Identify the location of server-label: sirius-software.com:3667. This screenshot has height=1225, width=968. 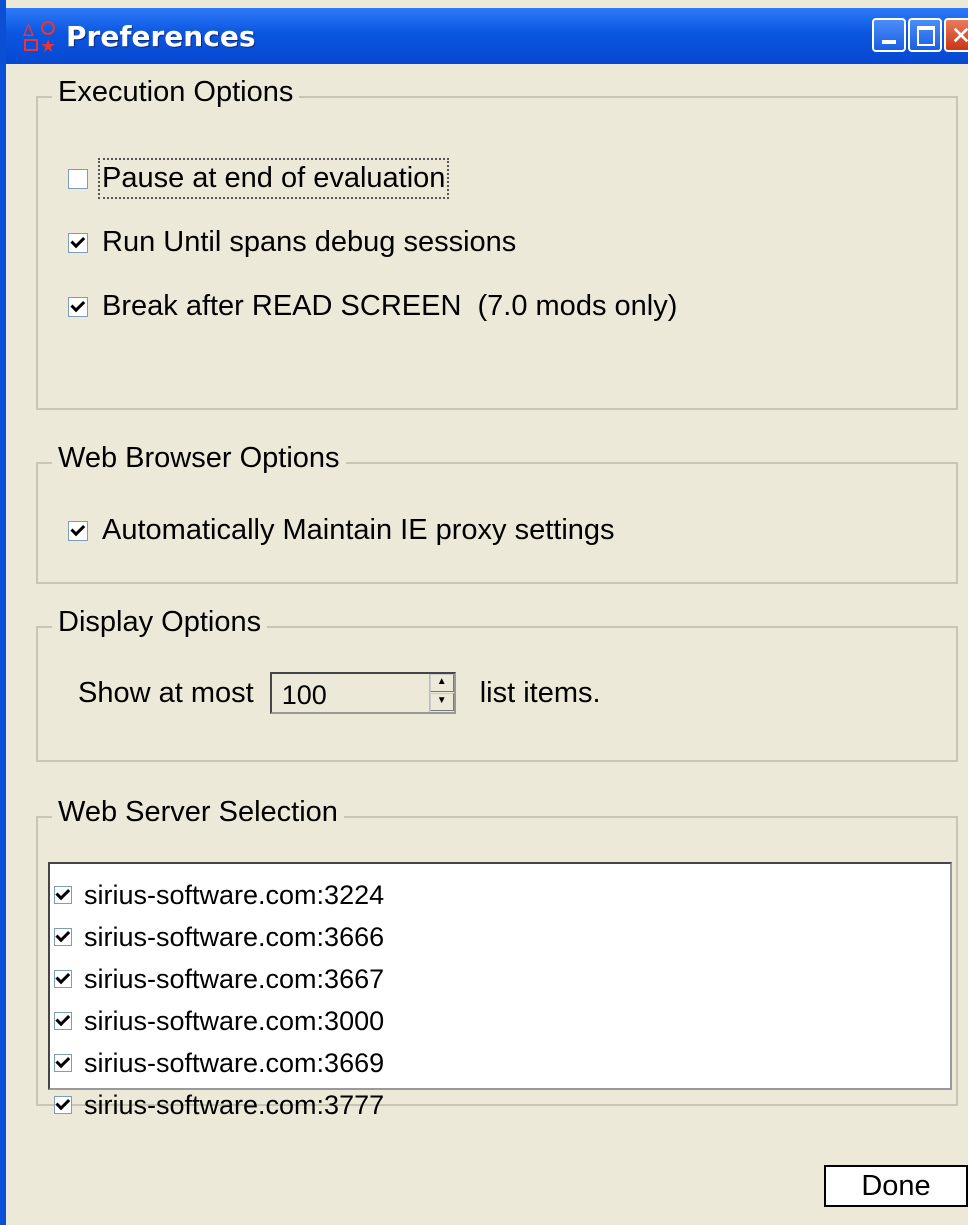
(234, 978).